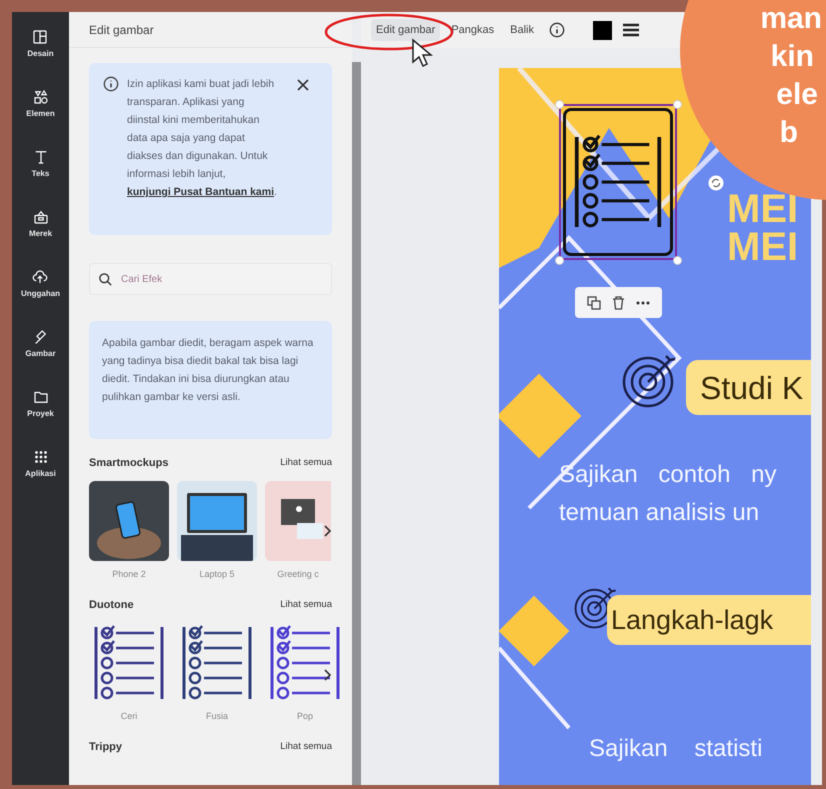 The image size is (826, 789). Describe the element at coordinates (40, 343) in the screenshot. I see `rail-item: Gambar` at that location.